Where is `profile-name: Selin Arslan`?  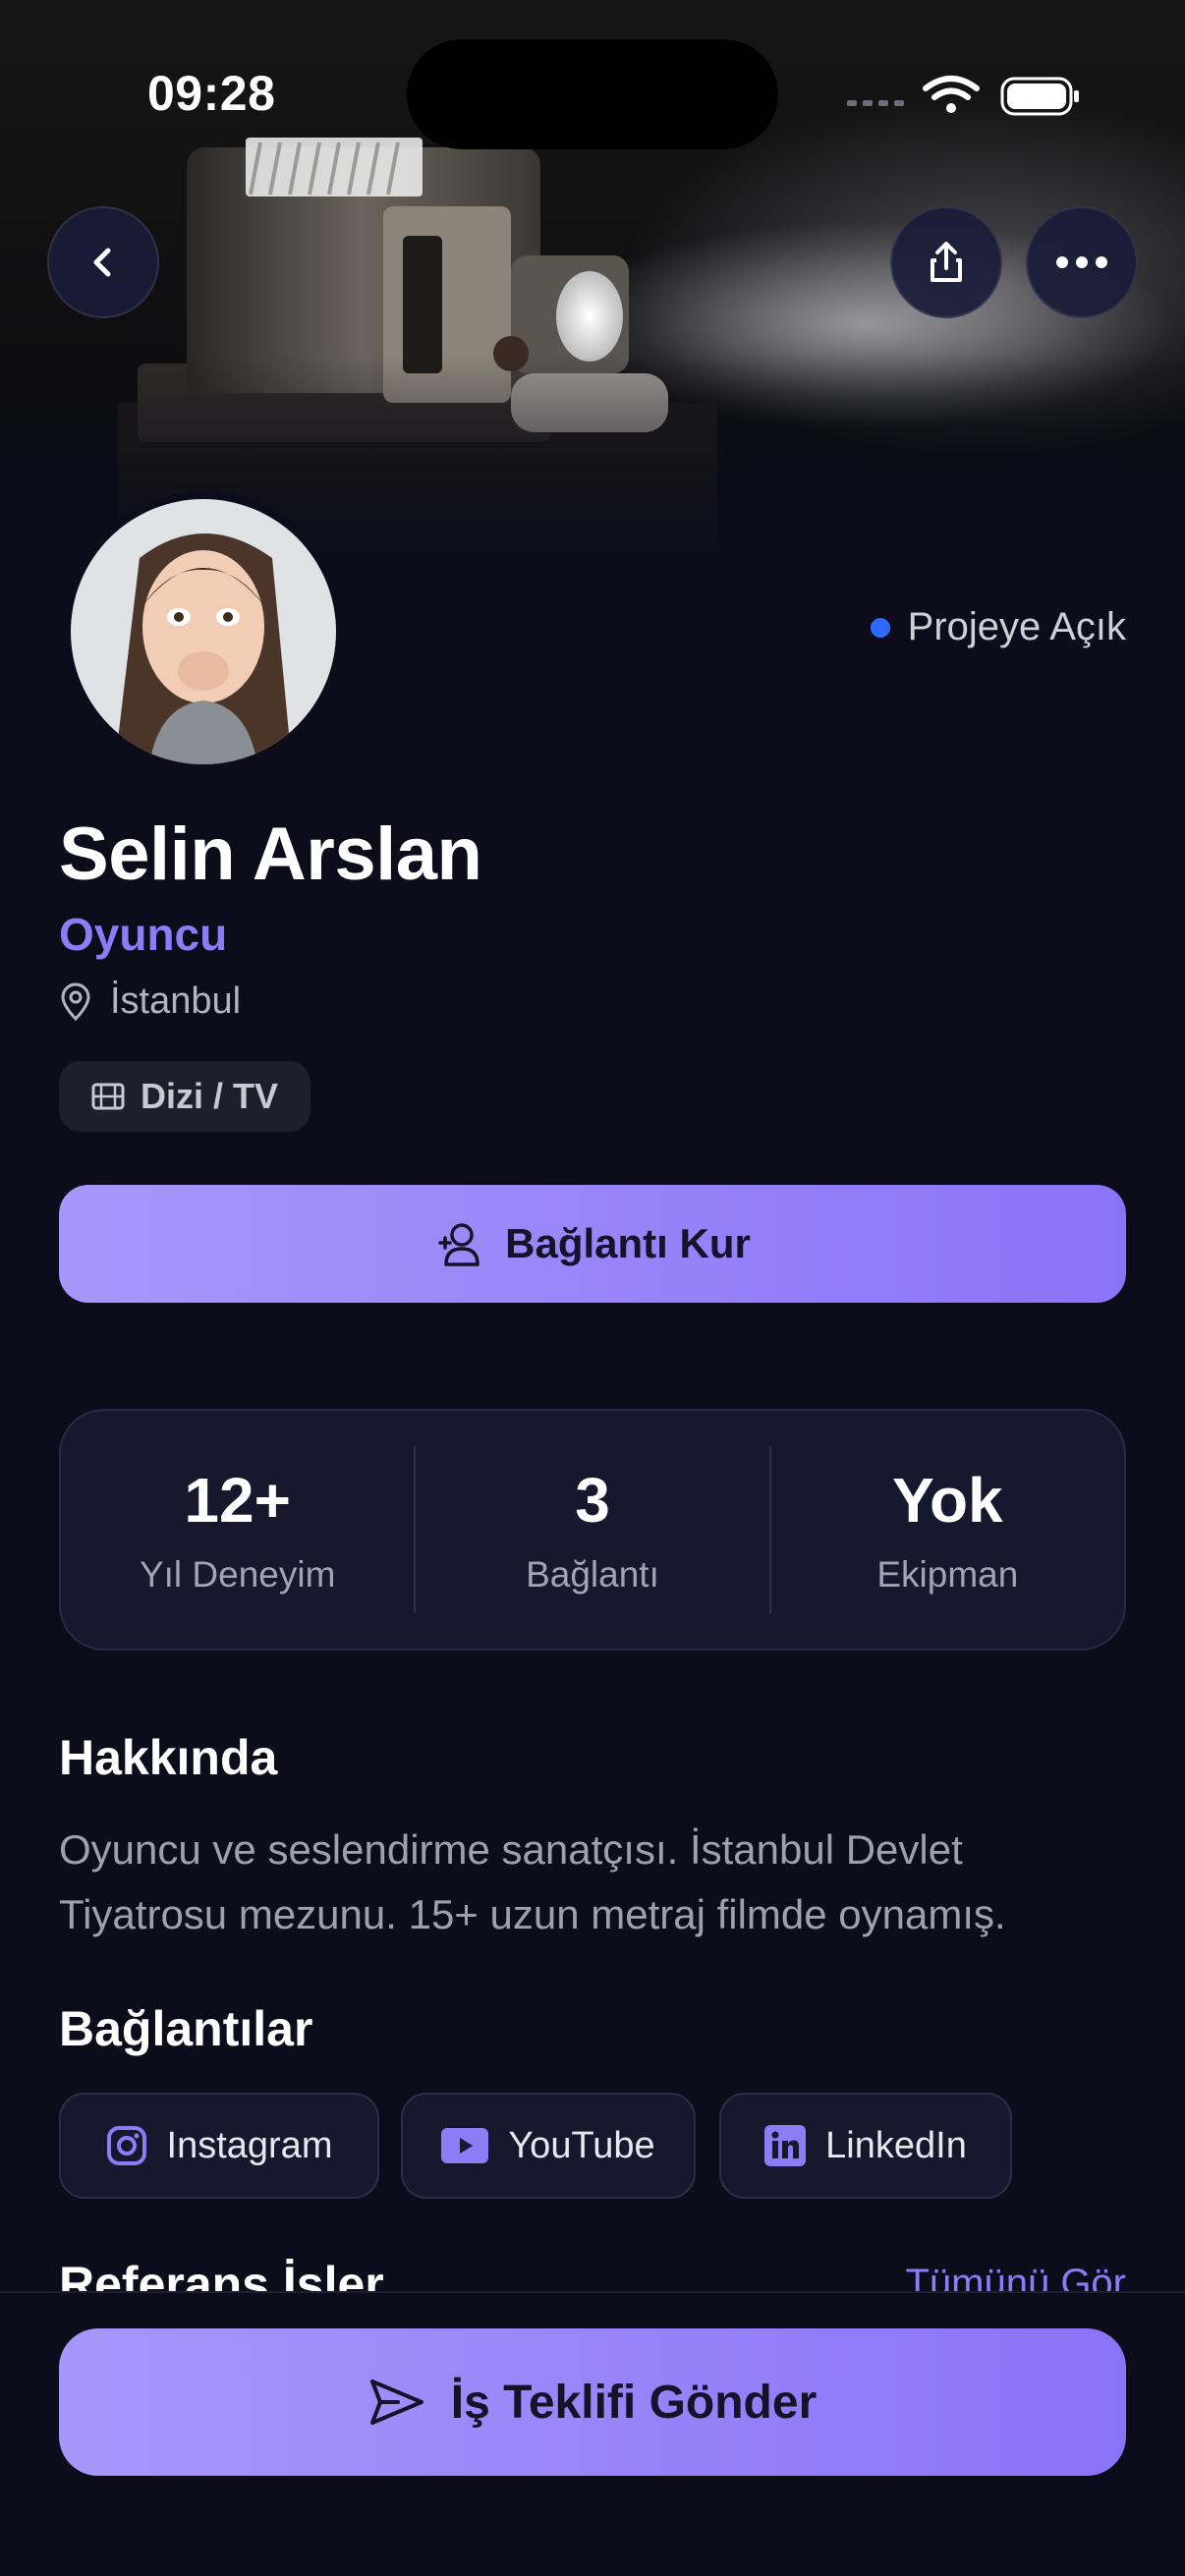
profile-name: Selin Arslan is located at coordinates (271, 854).